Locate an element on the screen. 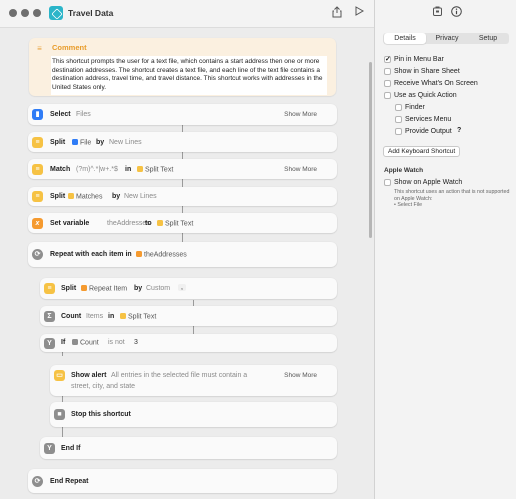 This screenshot has height=499, width=516. split-repeat-item-action: ≡ Split Repeat Item by Custom , is located at coordinates (188, 288).